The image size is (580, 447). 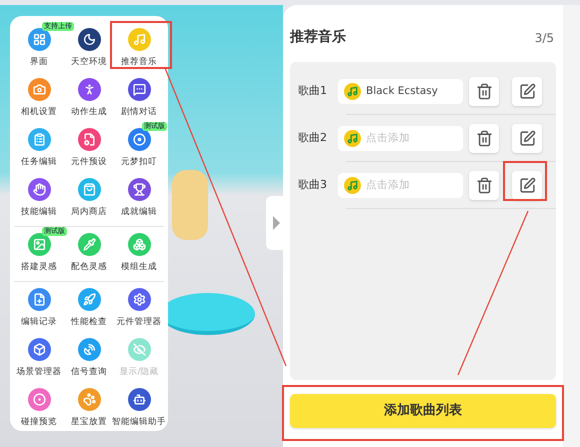 I want to click on song-label: 歌曲1, so click(x=313, y=91).